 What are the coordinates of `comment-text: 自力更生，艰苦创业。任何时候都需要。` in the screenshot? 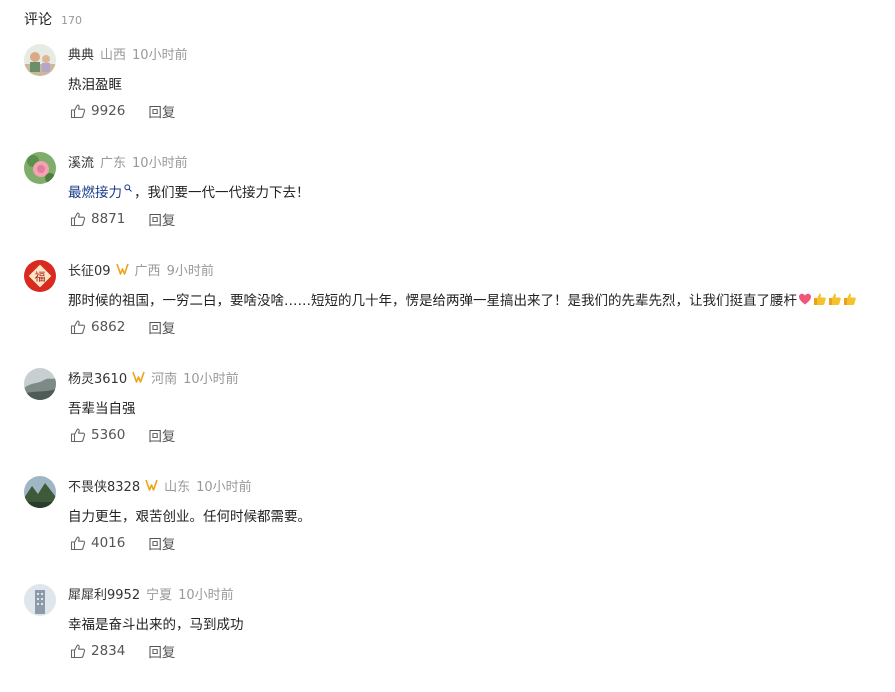 It's located at (189, 517).